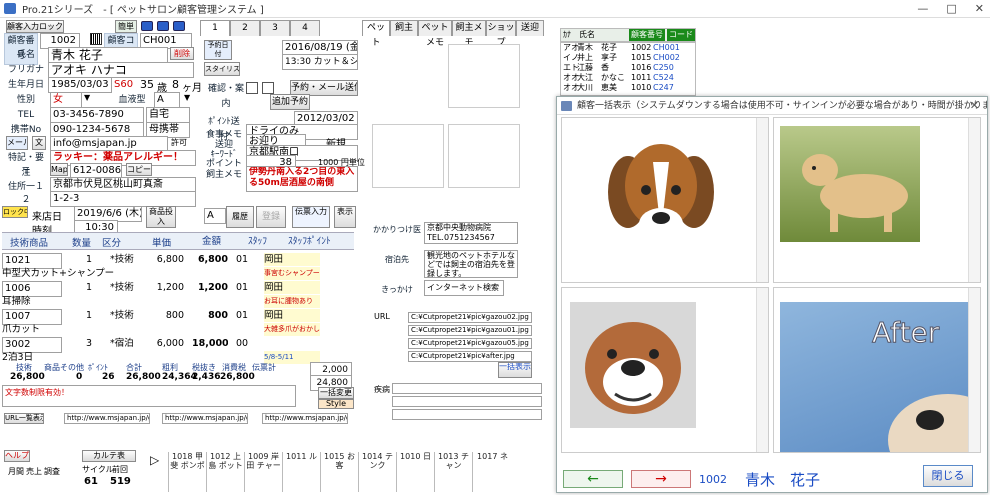 This screenshot has height=495, width=990. What do you see at coordinates (948, 476) in the screenshot?
I see `dialog-close-button: 閉じる` at bounding box center [948, 476].